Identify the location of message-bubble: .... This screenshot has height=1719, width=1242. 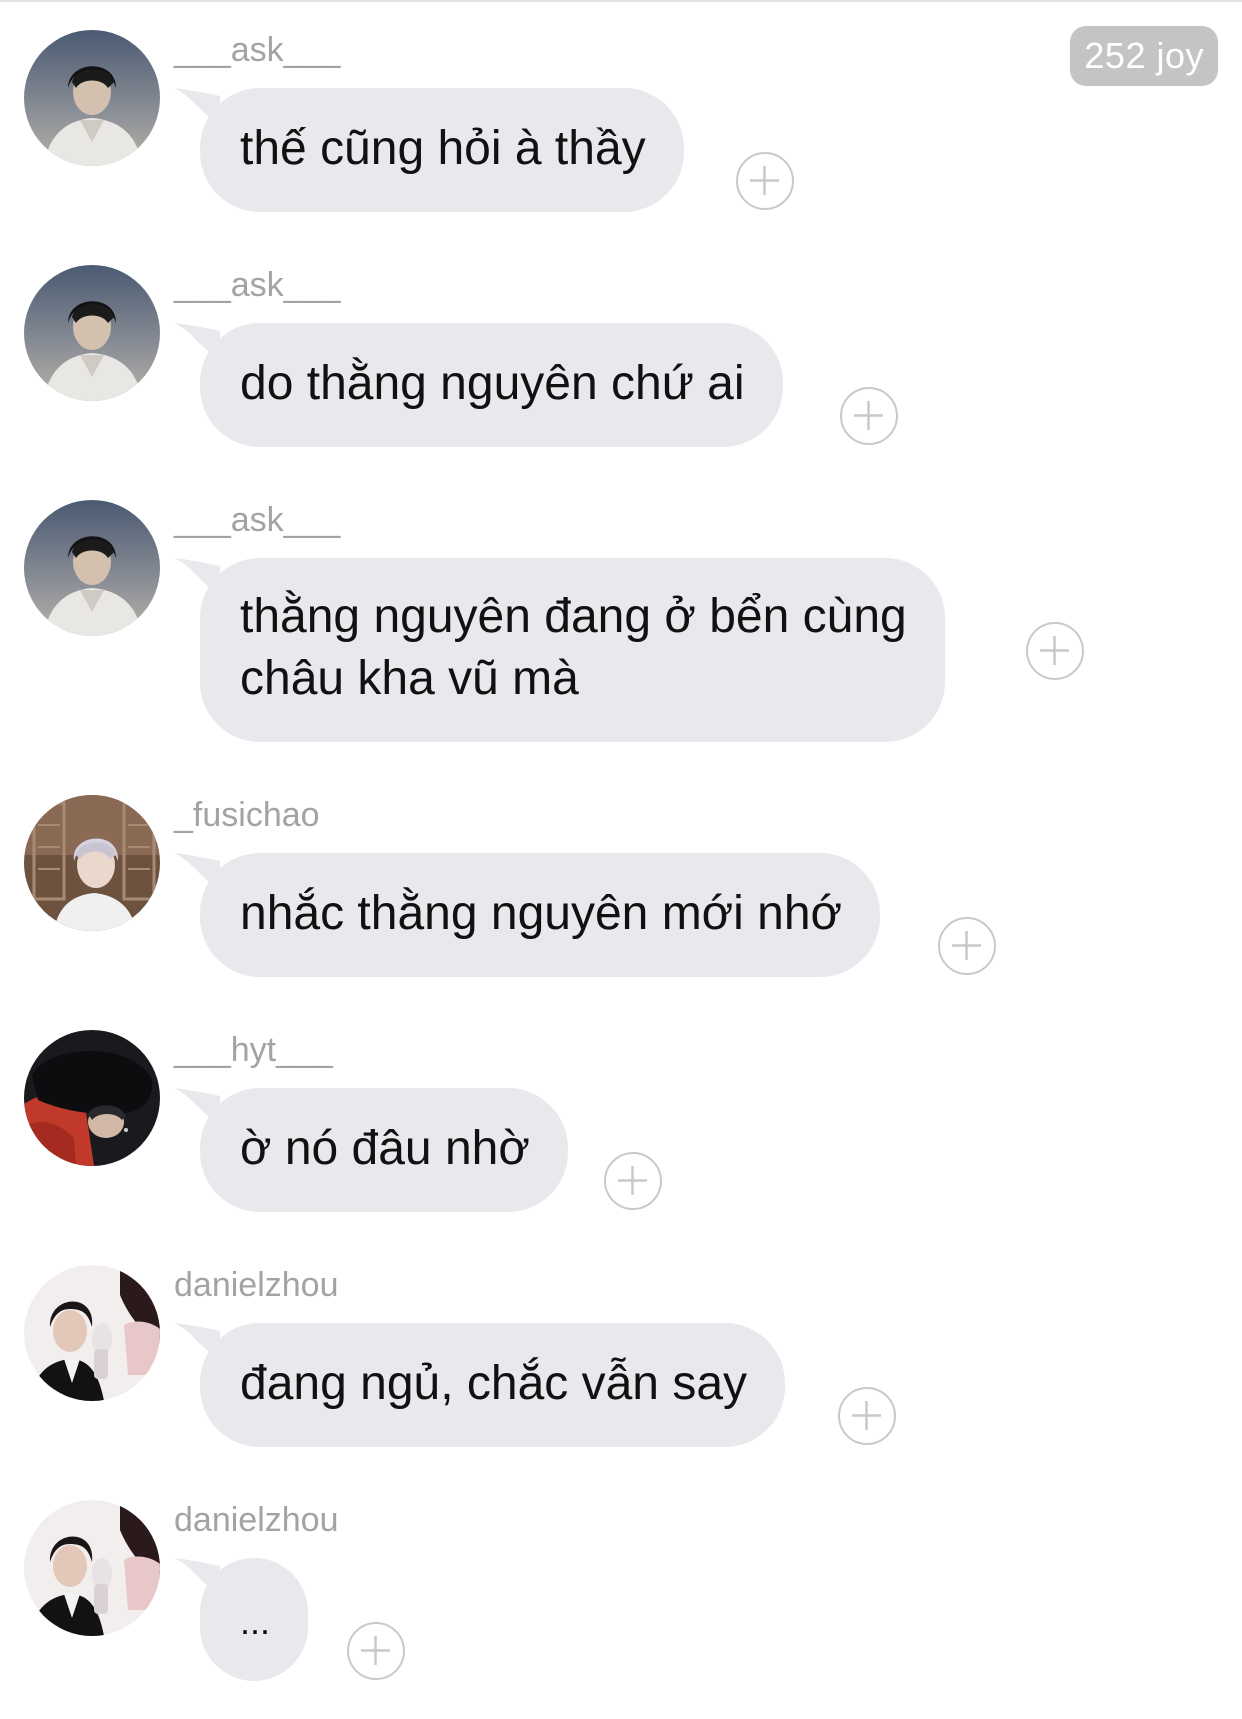
(241, 1619).